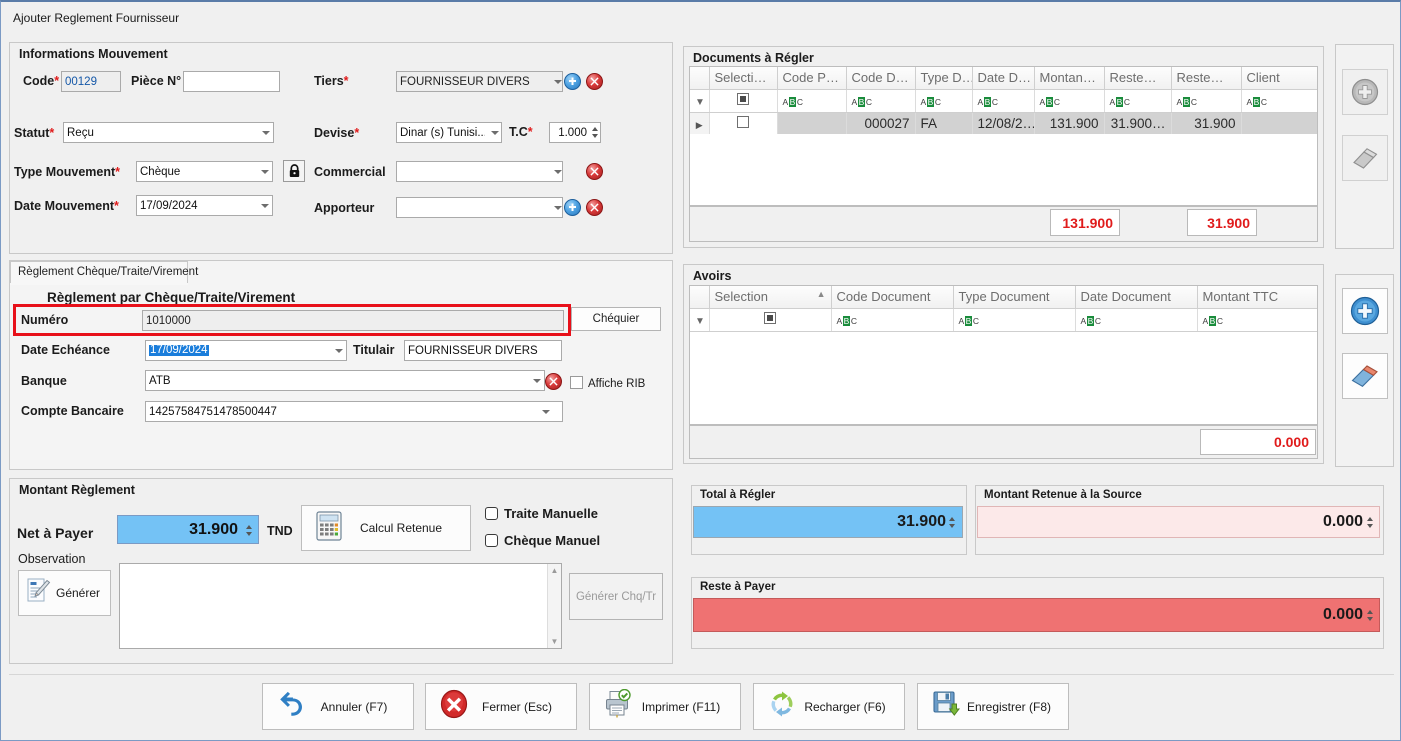 This screenshot has width=1401, height=741. Describe the element at coordinates (572, 81) in the screenshot. I see `tiers-add-button` at that location.